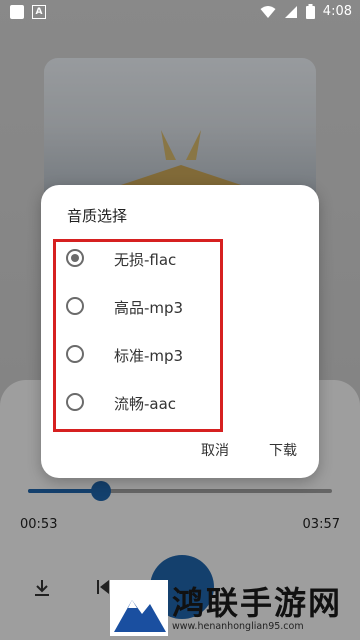 Image resolution: width=360 pixels, height=640 pixels. What do you see at coordinates (283, 450) in the screenshot?
I see `download-button: 下载` at bounding box center [283, 450].